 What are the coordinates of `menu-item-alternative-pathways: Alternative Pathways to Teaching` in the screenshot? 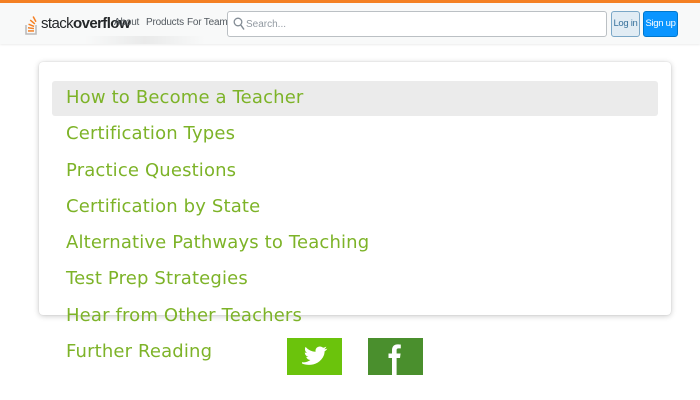 It's located at (217, 243).